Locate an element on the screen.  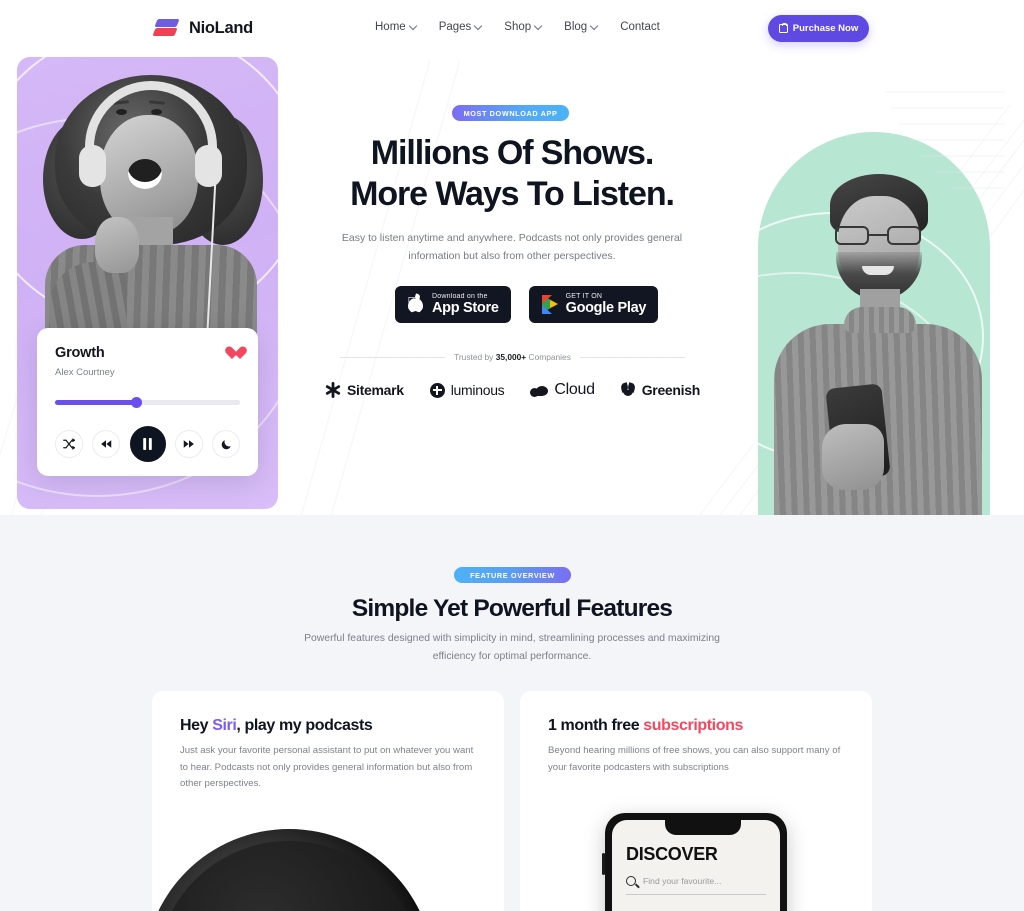
purchase-now-button: Purchase Now is located at coordinates (818, 28).